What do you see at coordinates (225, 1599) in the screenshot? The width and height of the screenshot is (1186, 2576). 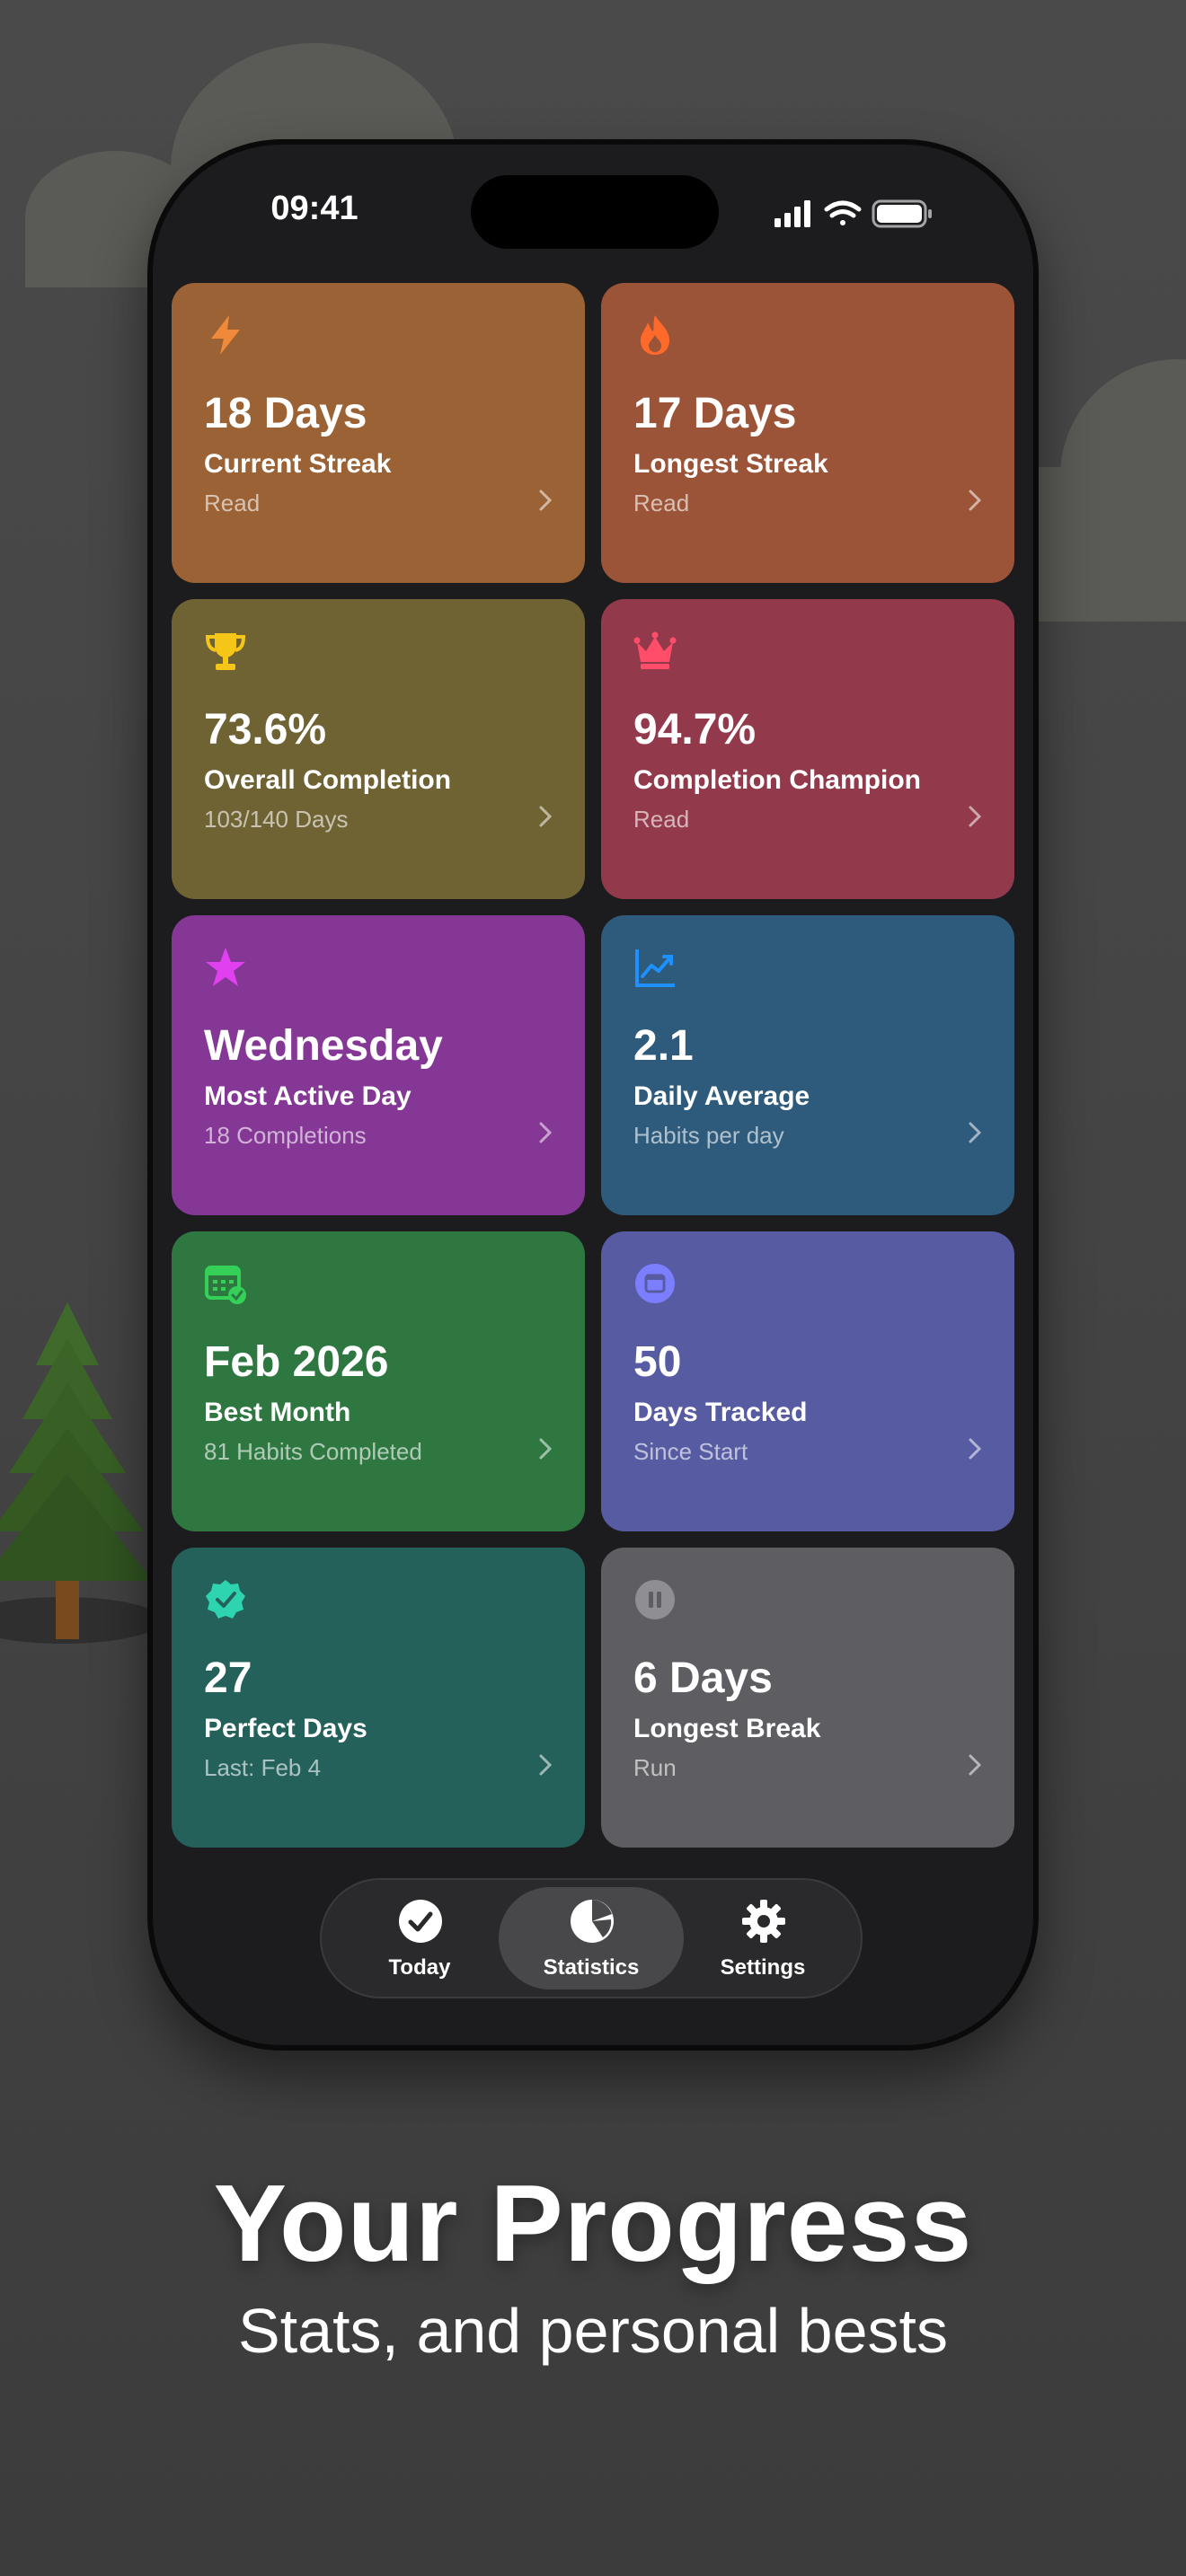 I see `seal-check-icon` at bounding box center [225, 1599].